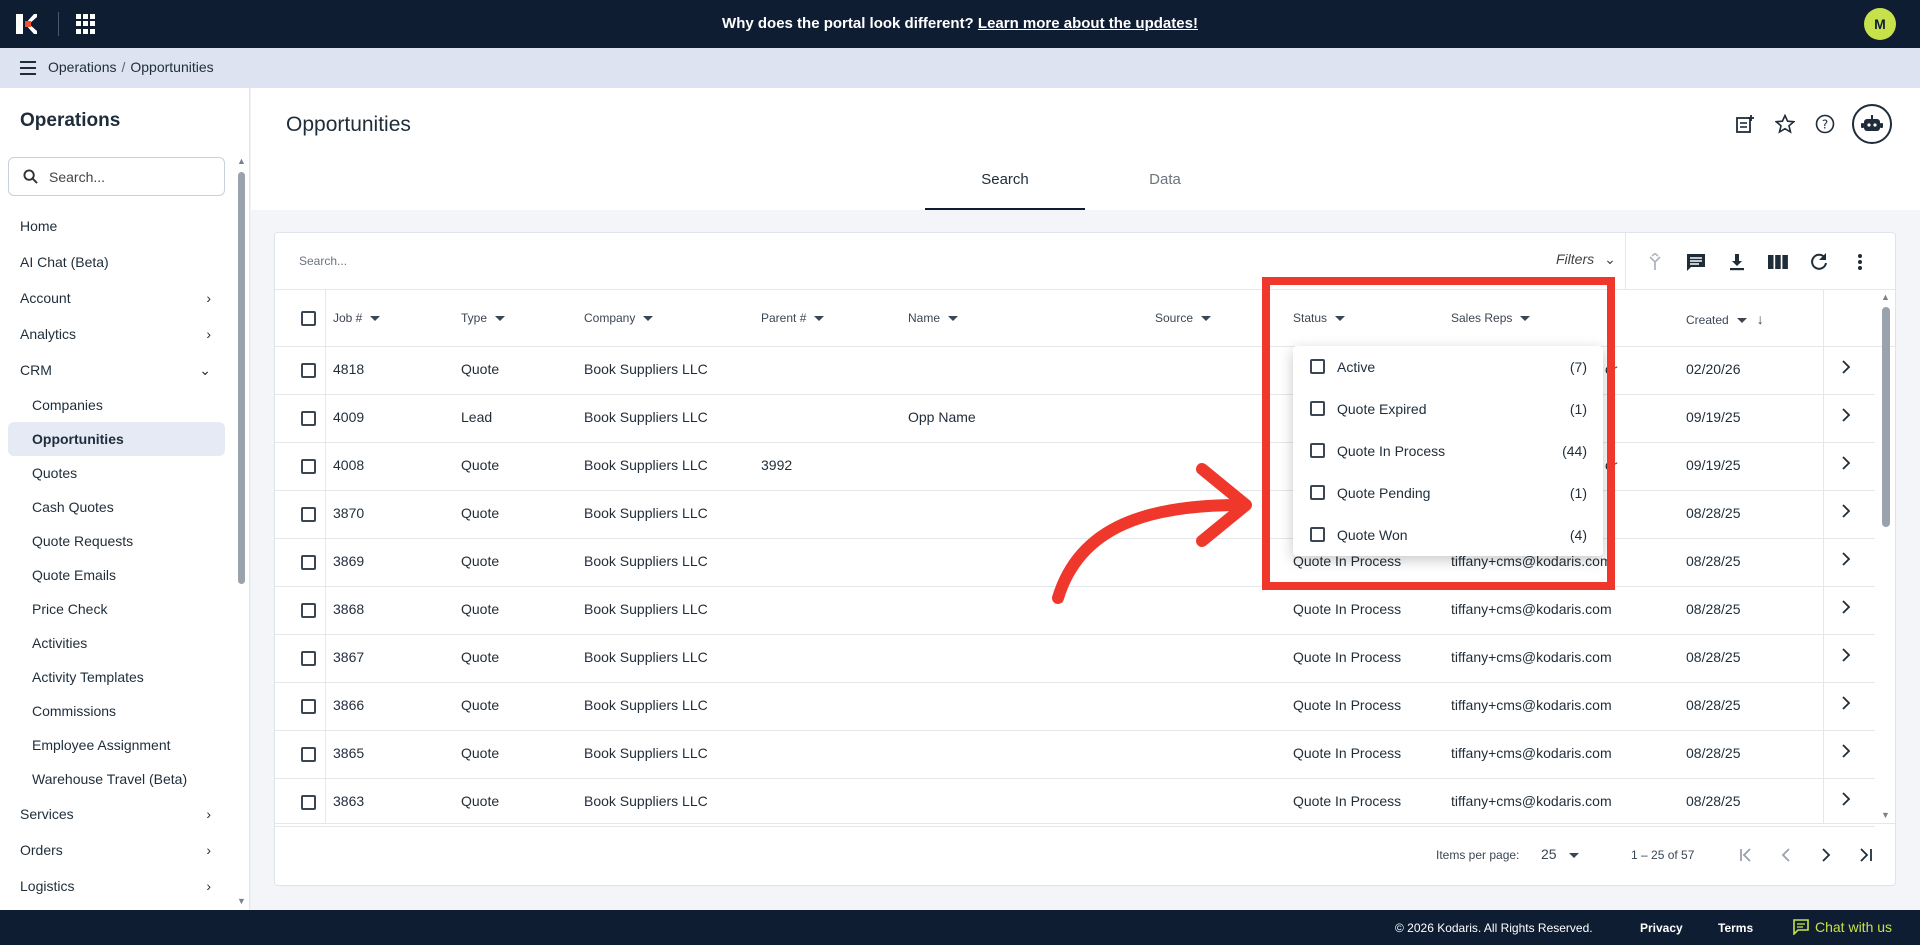 The height and width of the screenshot is (945, 1920). What do you see at coordinates (646, 513) in the screenshot?
I see `cell-company: Book Suppliers LLC` at bounding box center [646, 513].